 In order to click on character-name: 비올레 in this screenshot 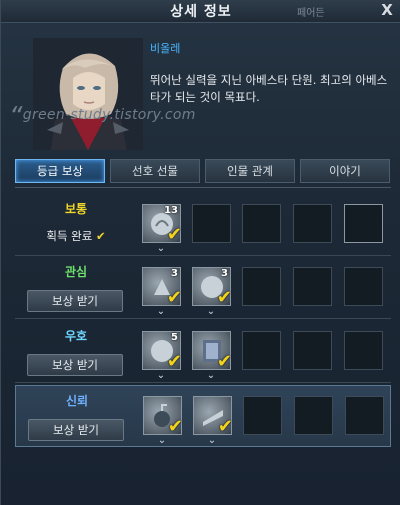, I will do `click(165, 48)`.